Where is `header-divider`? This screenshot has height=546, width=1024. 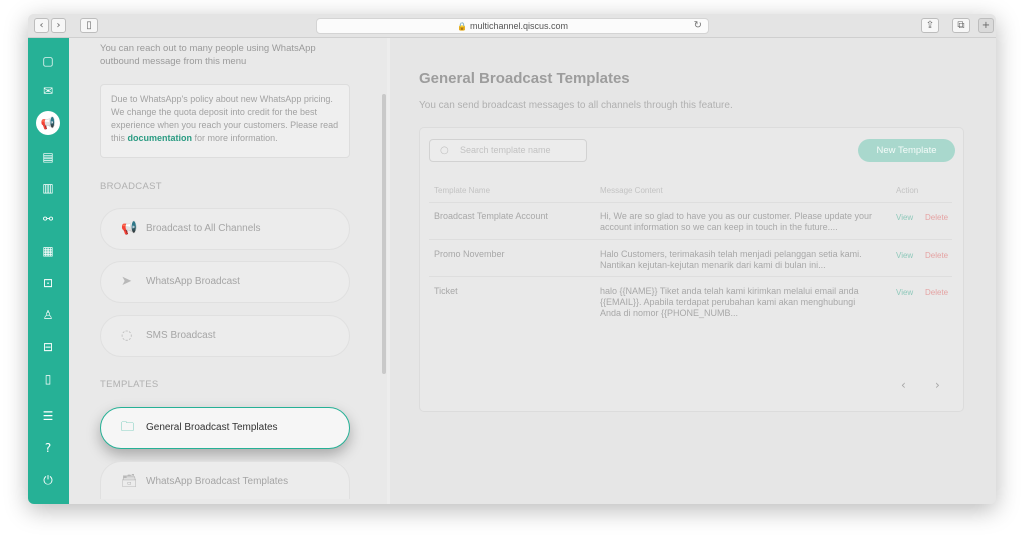 header-divider is located at coordinates (690, 202).